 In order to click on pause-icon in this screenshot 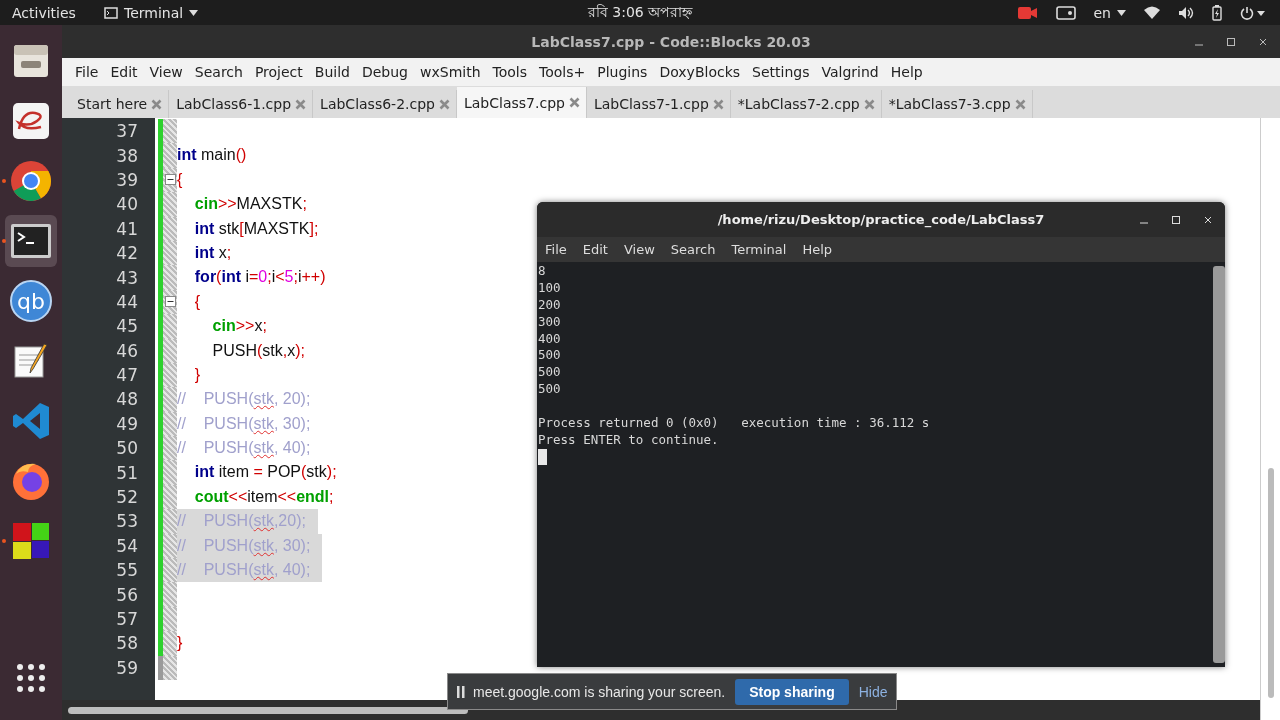, I will do `click(461, 691)`.